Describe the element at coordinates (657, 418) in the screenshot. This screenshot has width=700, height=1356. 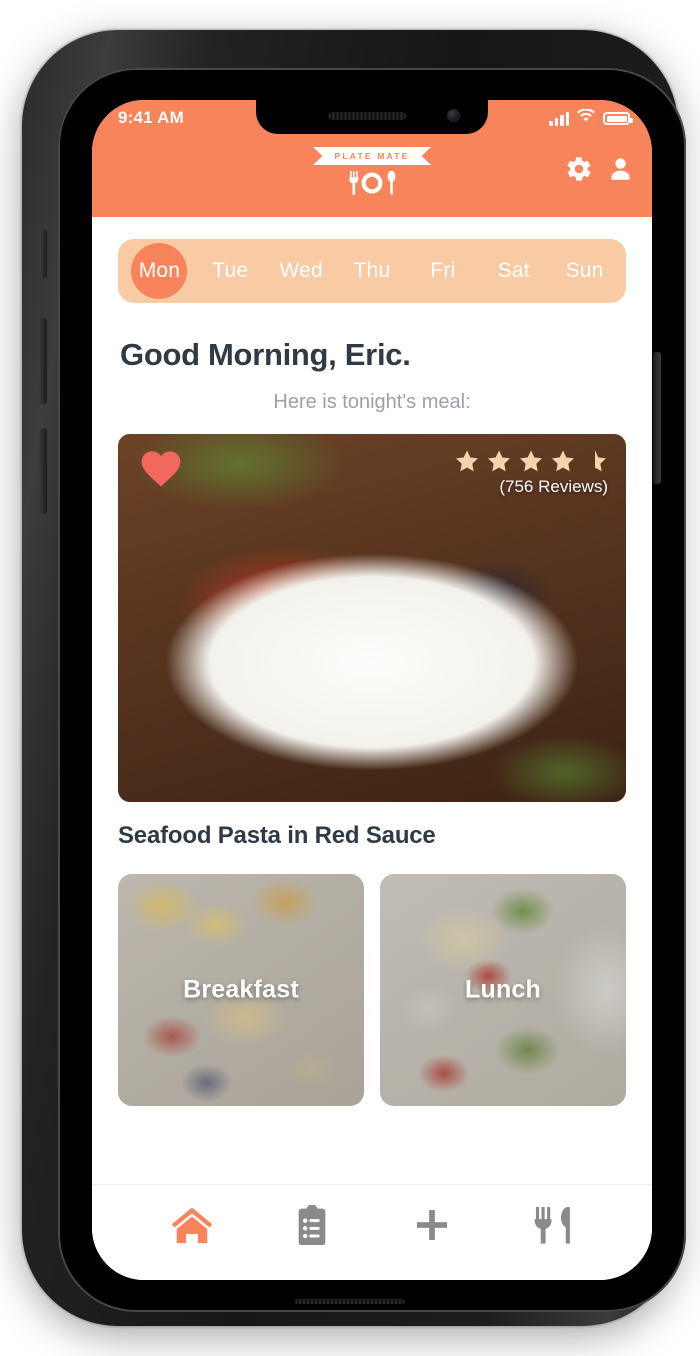
I see `power-button` at that location.